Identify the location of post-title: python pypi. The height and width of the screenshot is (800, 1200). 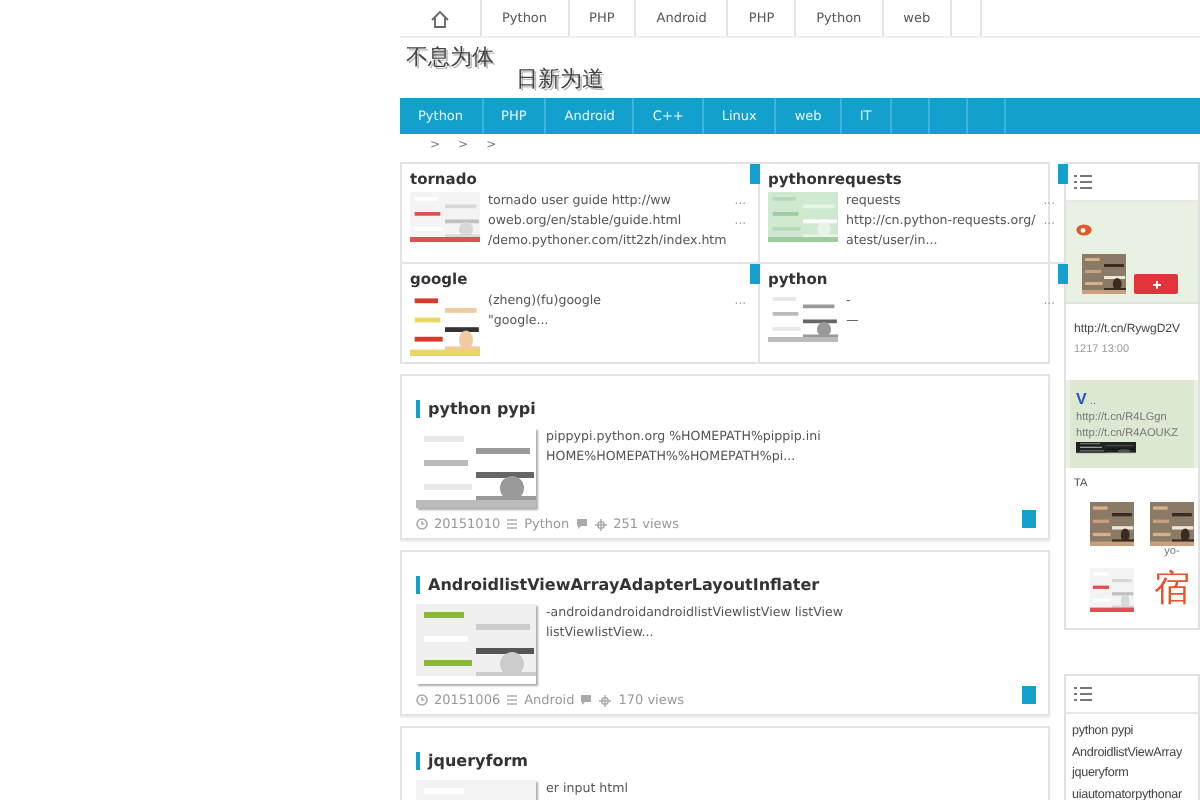
(476, 409).